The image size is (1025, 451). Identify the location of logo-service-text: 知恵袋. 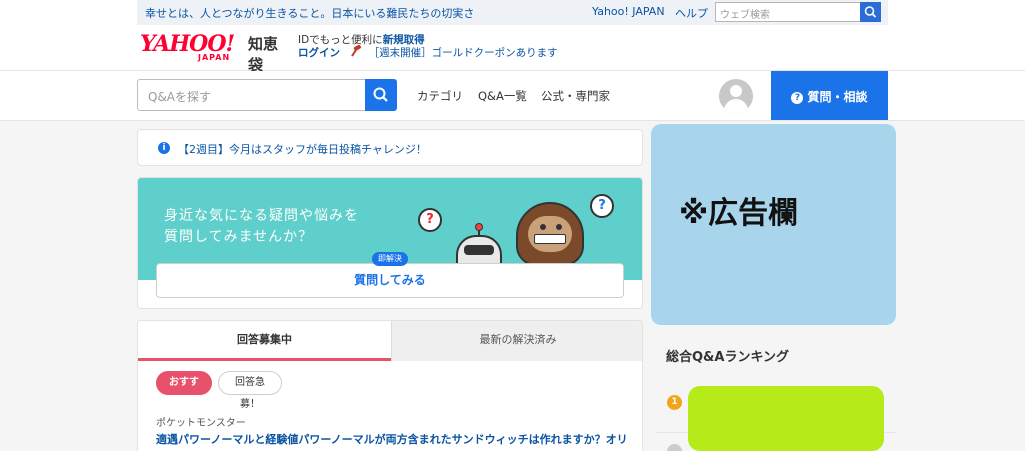
(263, 54).